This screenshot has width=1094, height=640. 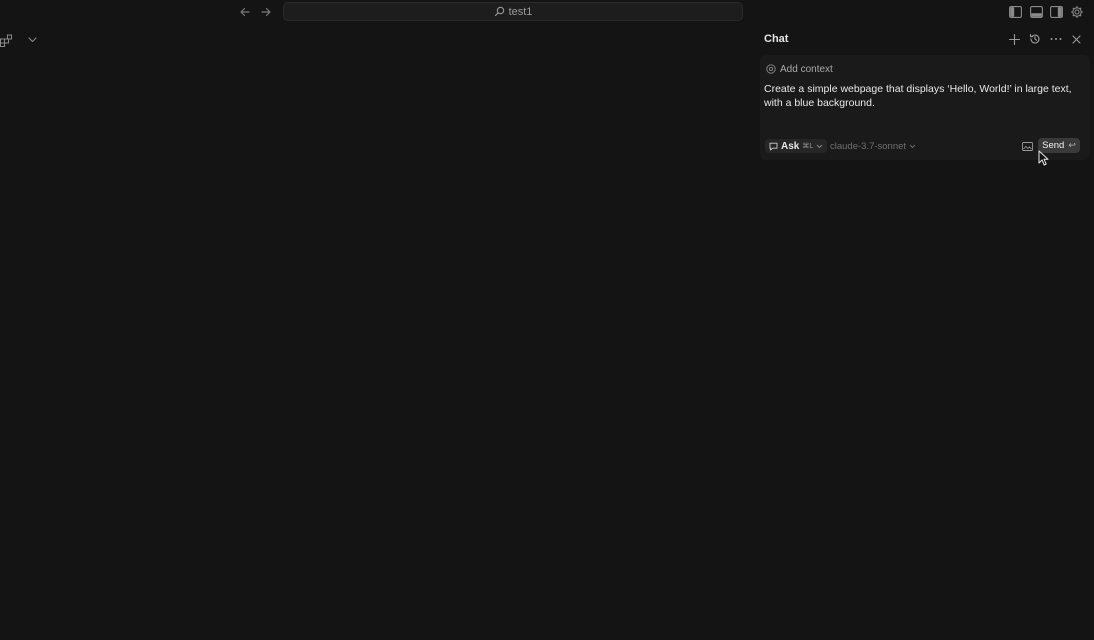 I want to click on history-icon, so click(x=1034, y=38).